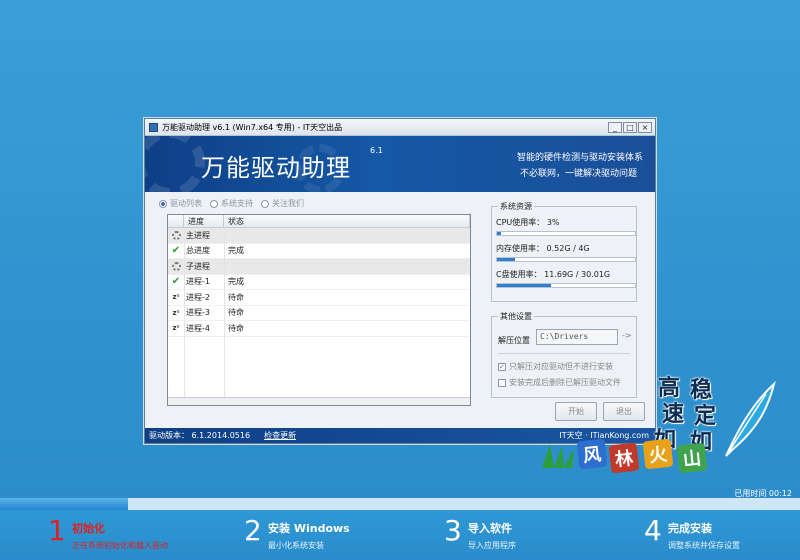  I want to click on minimize-button: _, so click(615, 127).